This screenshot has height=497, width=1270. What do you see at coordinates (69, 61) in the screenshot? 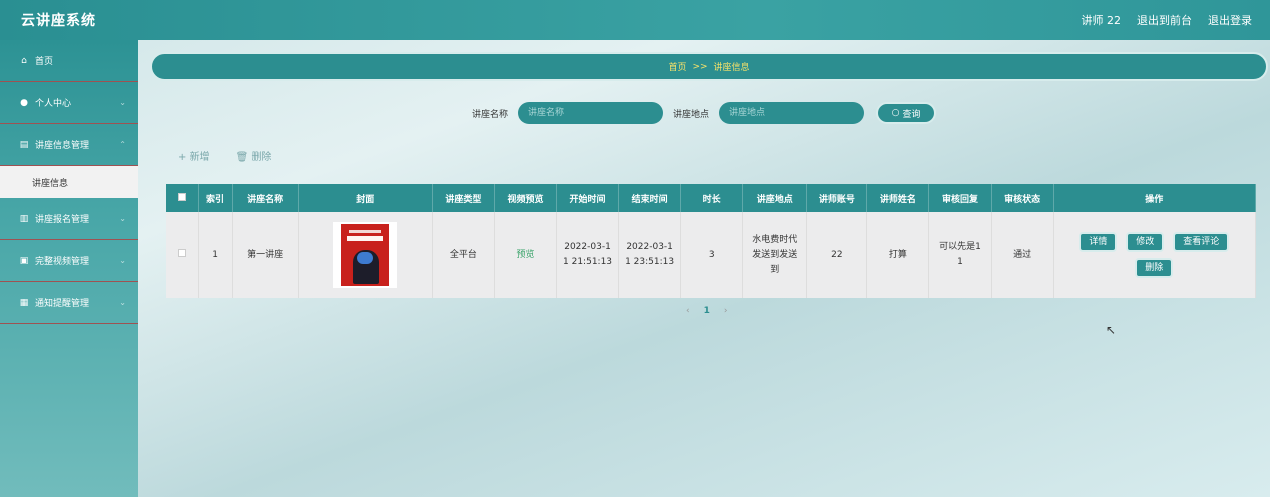
I see `sidebar-item-home: ⌂ 首页` at bounding box center [69, 61].